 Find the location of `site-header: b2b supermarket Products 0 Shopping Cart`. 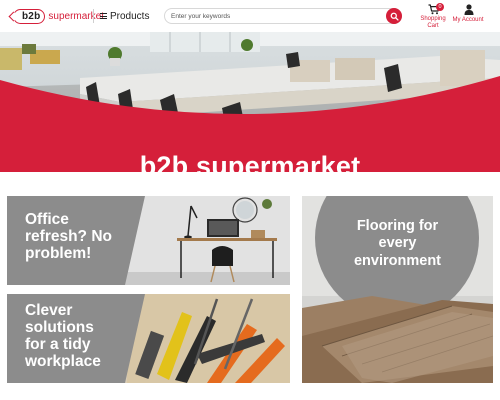

site-header: b2b supermarket Products 0 Shopping Cart is located at coordinates (250, 16).